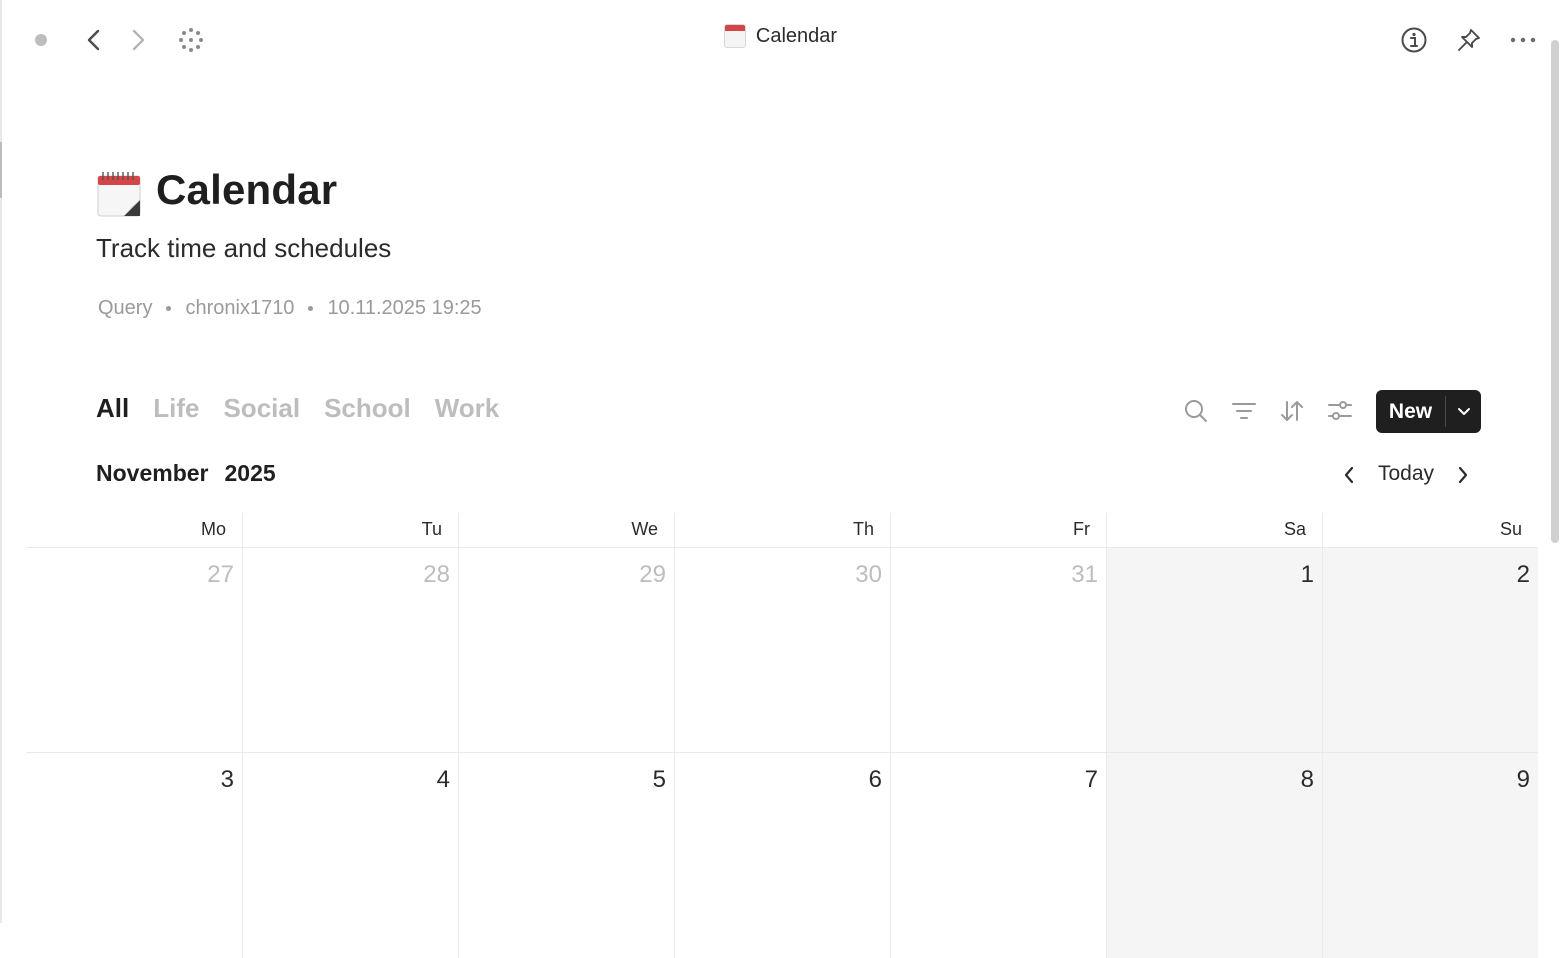  I want to click on weekday-header: Sa, so click(1214, 530).